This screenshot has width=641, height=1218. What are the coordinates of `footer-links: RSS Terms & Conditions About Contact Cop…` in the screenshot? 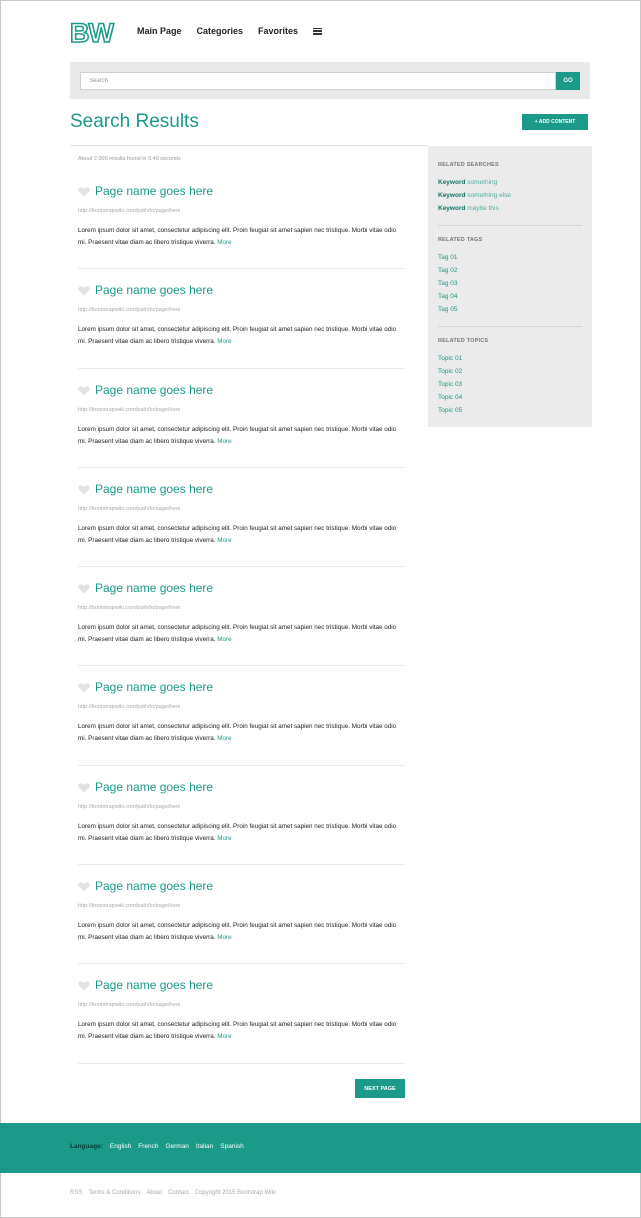 It's located at (173, 1193).